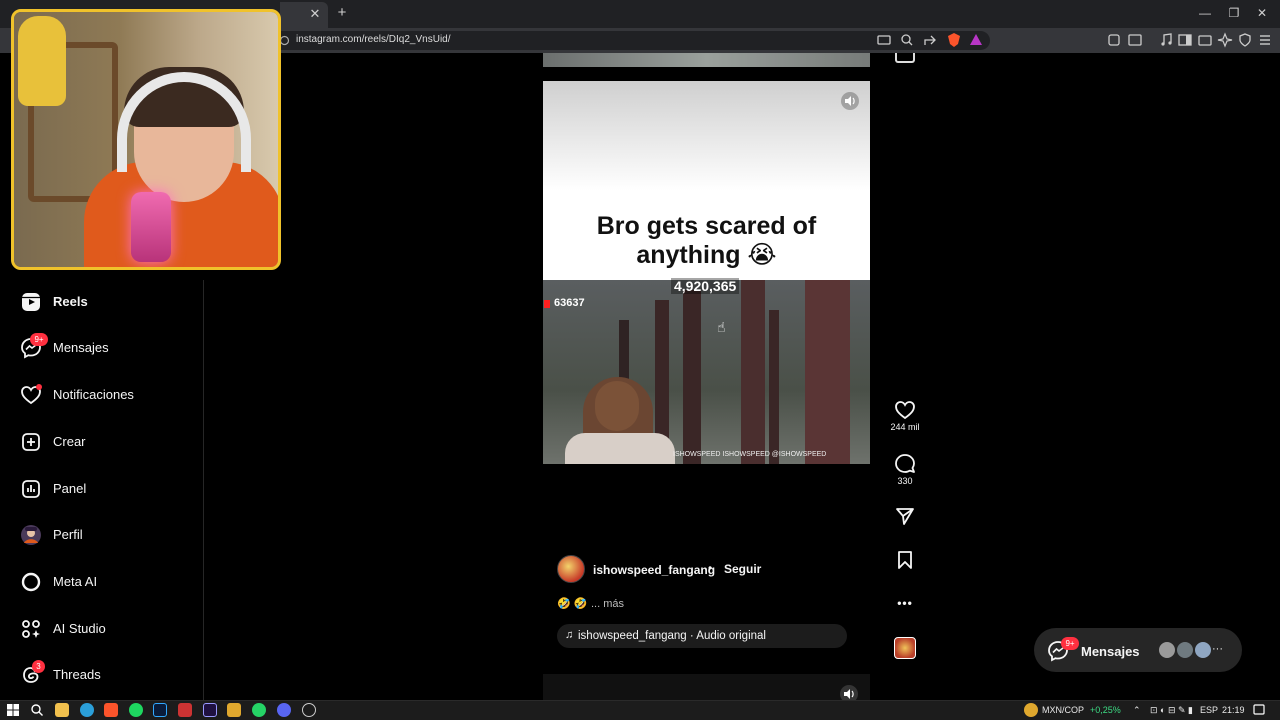 The image size is (1280, 720). What do you see at coordinates (1234, 13) in the screenshot?
I see `window-restore-button: ❐` at bounding box center [1234, 13].